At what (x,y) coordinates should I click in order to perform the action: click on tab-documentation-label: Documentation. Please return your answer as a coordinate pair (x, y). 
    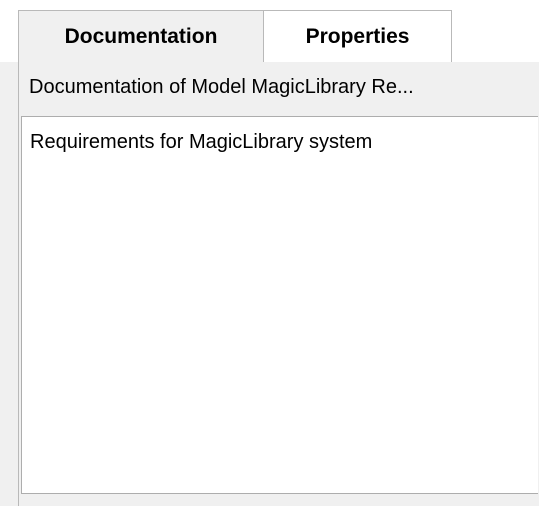
    Looking at the image, I should click on (141, 36).